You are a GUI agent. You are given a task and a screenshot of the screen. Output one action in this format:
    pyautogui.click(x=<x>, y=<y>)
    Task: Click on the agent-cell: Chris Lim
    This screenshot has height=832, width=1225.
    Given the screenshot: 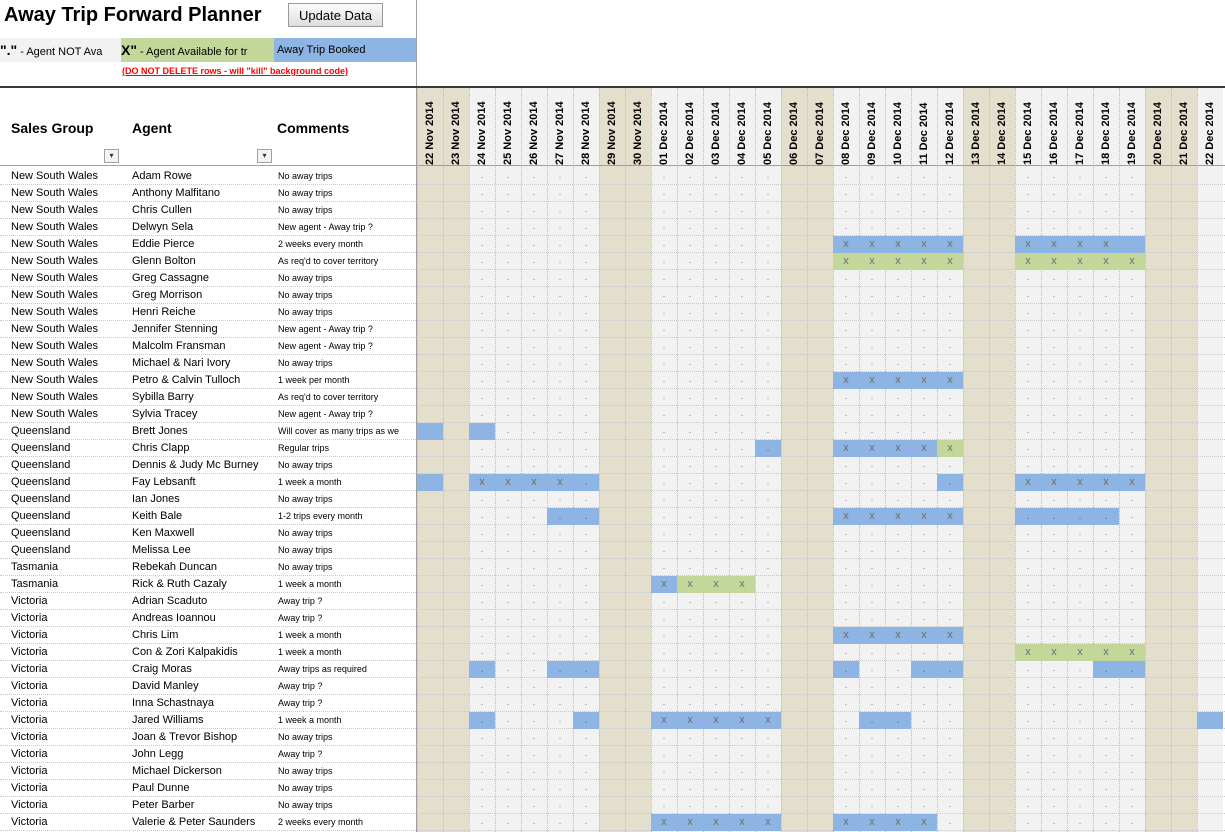 What is the action you would take?
    pyautogui.click(x=203, y=635)
    